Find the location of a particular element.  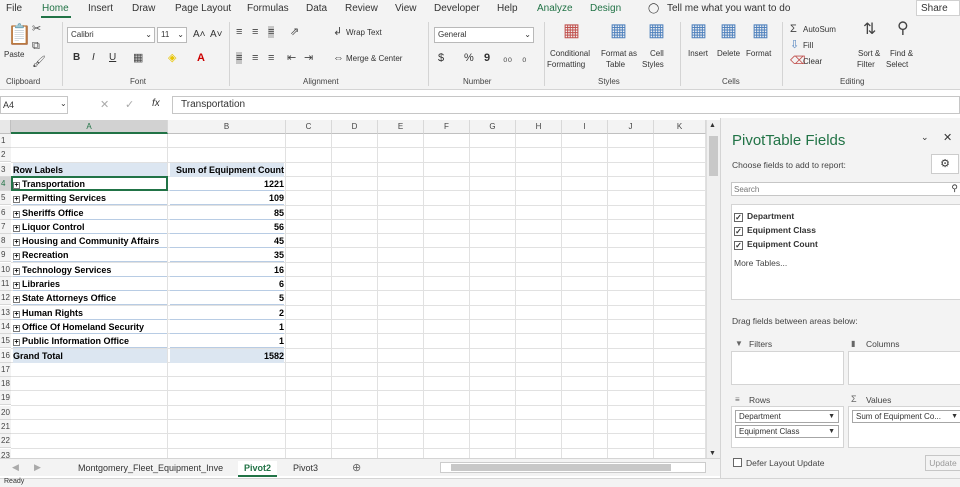

tab-review: Review is located at coordinates (361, 8).